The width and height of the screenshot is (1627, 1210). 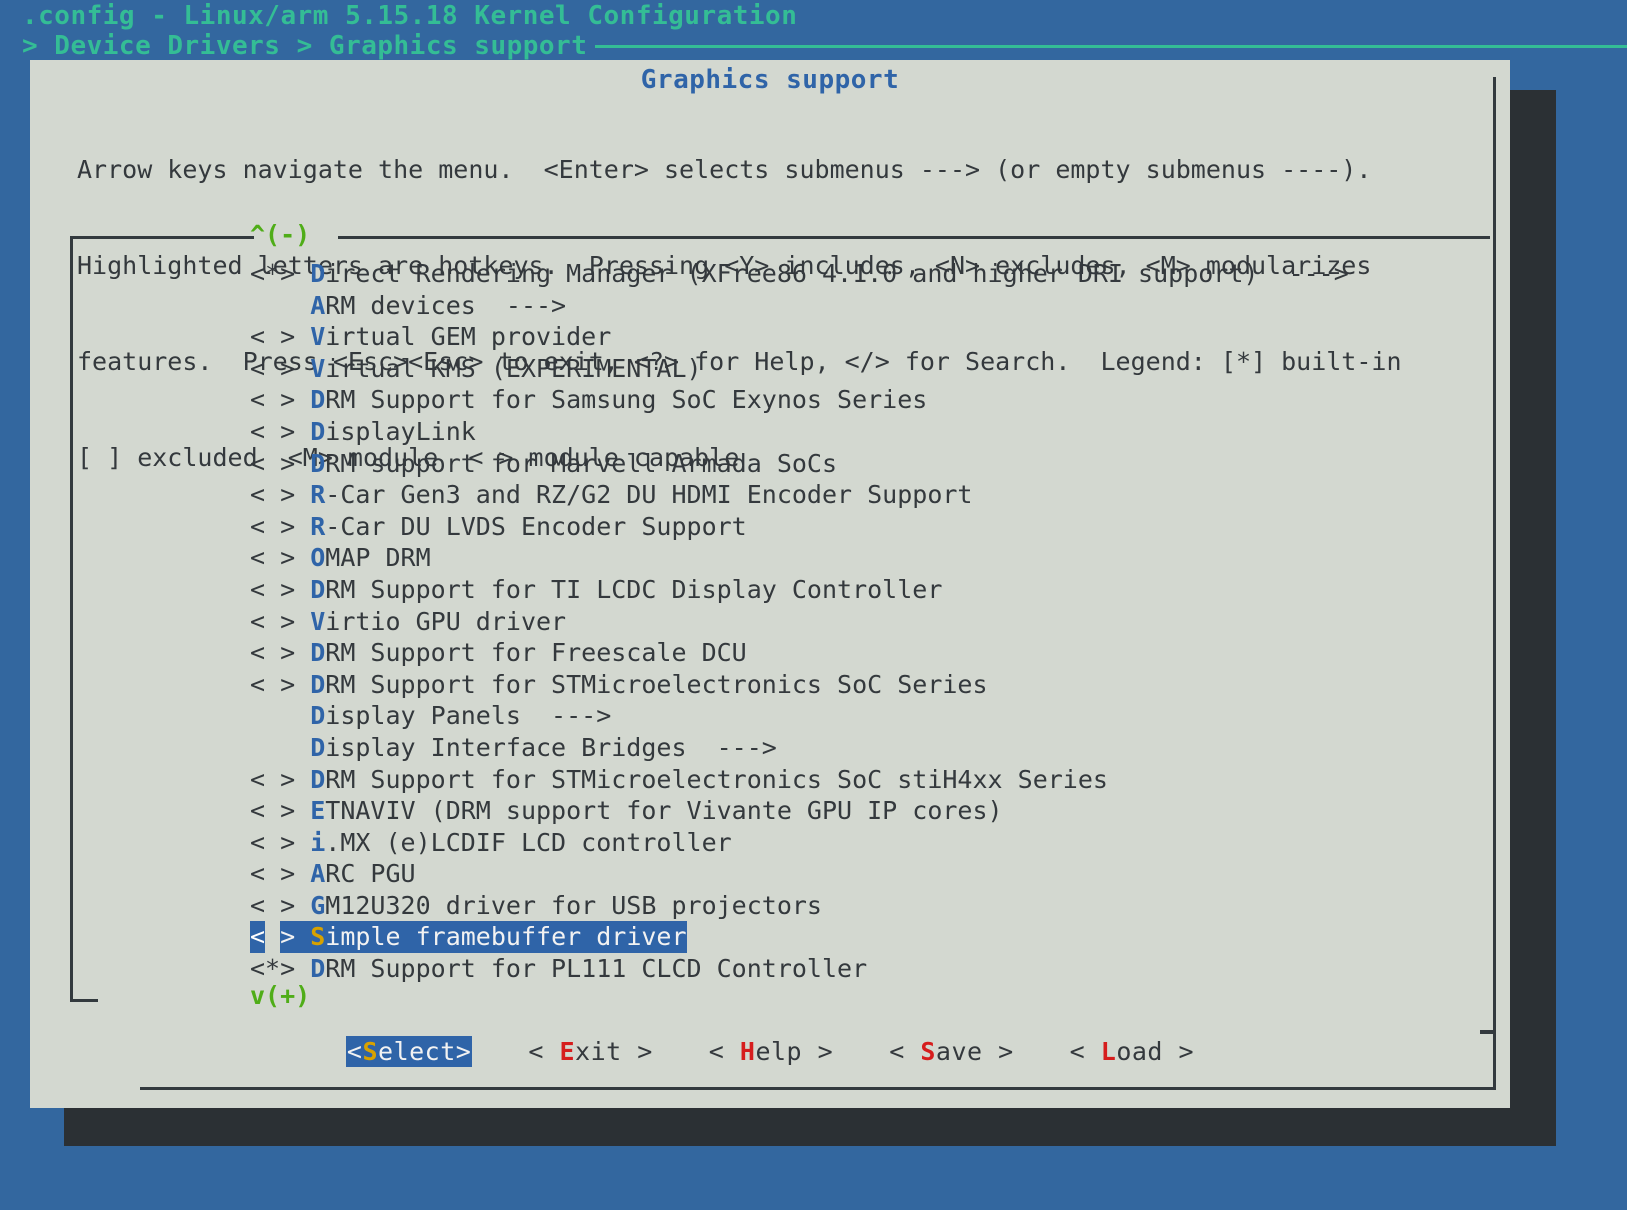 What do you see at coordinates (799, 432) in the screenshot?
I see `menu-item: < > DisplayLink` at bounding box center [799, 432].